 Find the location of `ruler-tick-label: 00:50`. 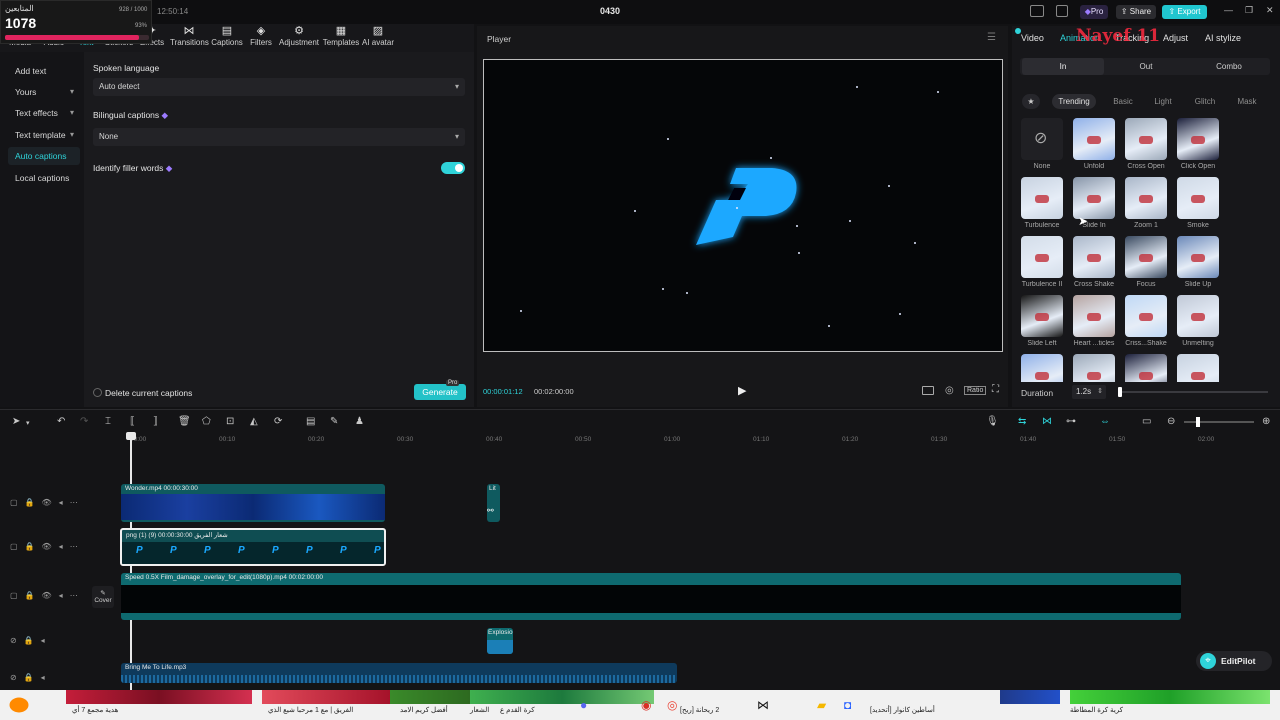

ruler-tick-label: 00:50 is located at coordinates (583, 439).